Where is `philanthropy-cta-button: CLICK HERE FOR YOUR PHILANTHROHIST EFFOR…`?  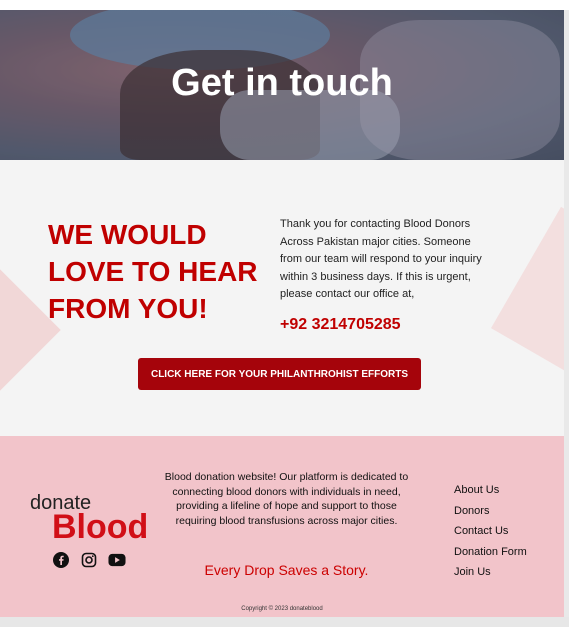 philanthropy-cta-button: CLICK HERE FOR YOUR PHILANTHROHIST EFFOR… is located at coordinates (279, 374).